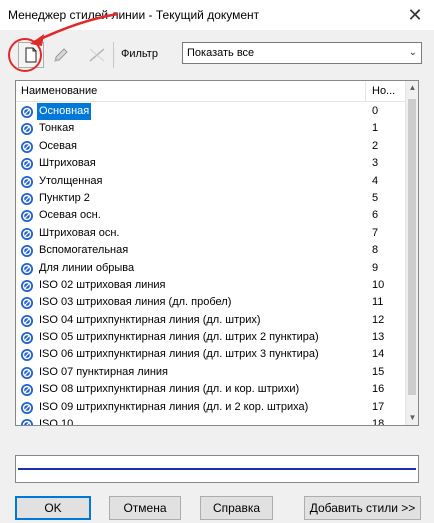  What do you see at coordinates (378, 354) in the screenshot?
I see `list-item-number: 14` at bounding box center [378, 354].